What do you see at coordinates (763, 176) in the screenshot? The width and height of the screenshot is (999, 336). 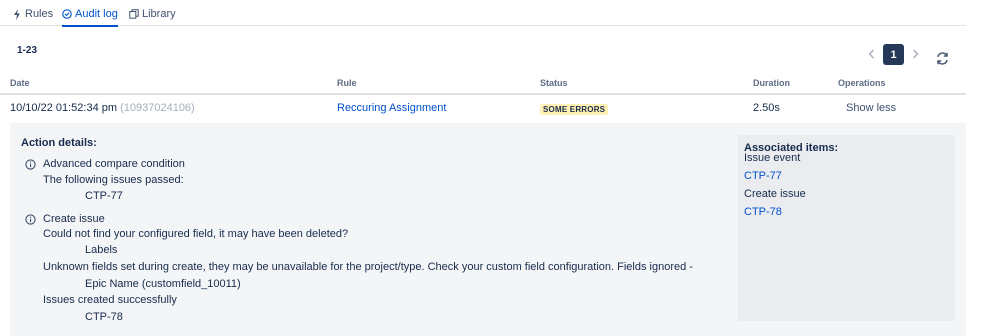 I see `associated-item-link: CTP-77` at bounding box center [763, 176].